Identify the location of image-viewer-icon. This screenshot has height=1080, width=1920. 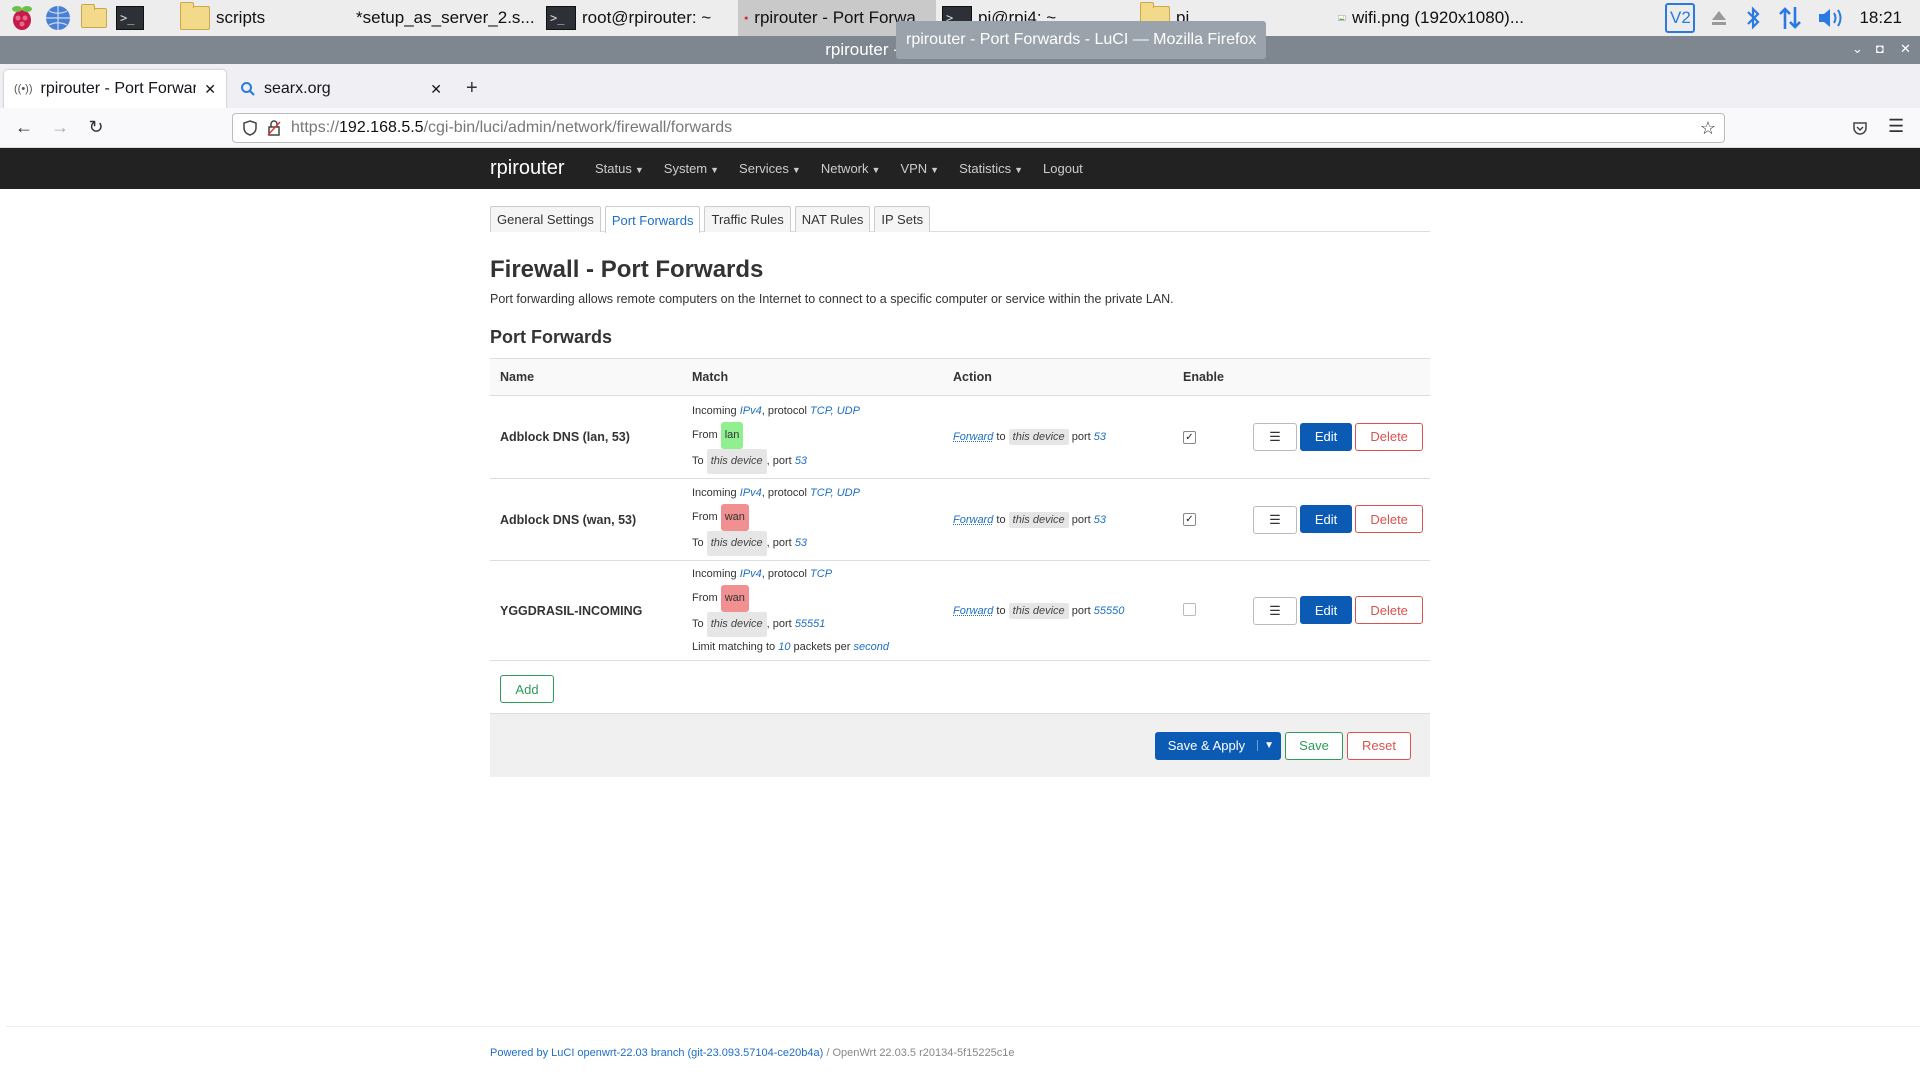
(1342, 18).